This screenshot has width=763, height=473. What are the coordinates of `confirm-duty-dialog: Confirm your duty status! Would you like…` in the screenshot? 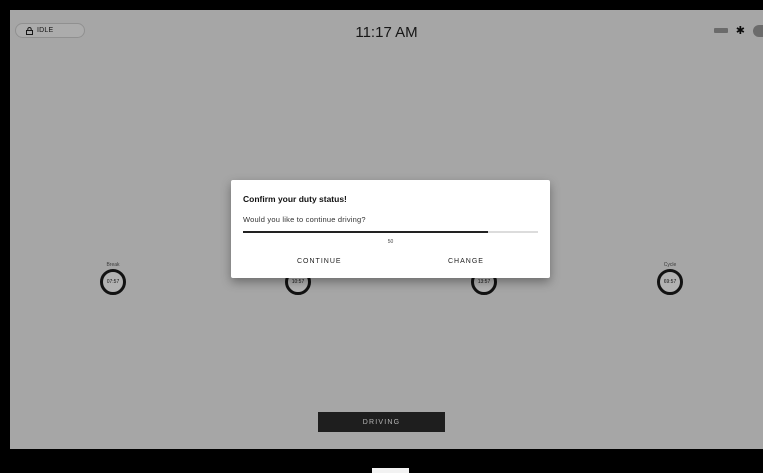 It's located at (390, 229).